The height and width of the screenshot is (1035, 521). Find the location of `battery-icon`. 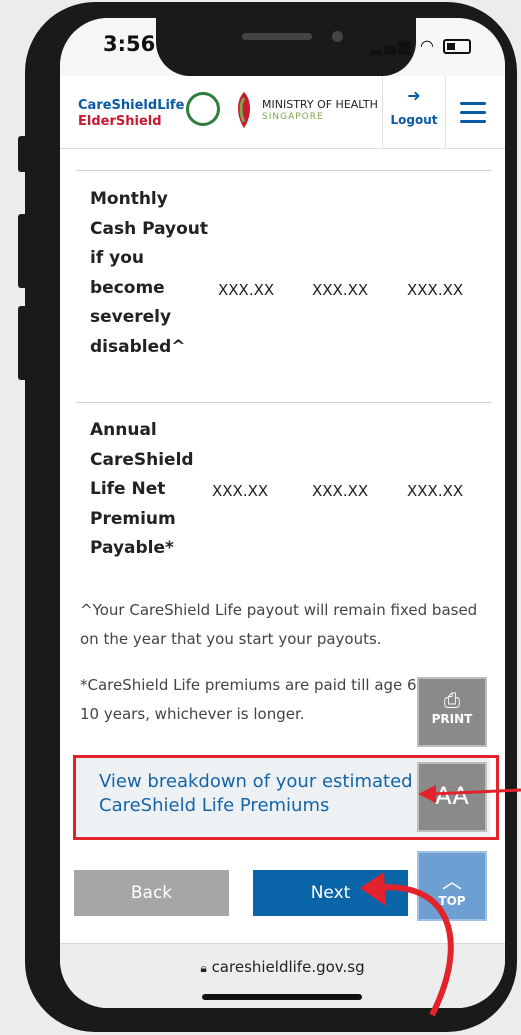

battery-icon is located at coordinates (457, 46).